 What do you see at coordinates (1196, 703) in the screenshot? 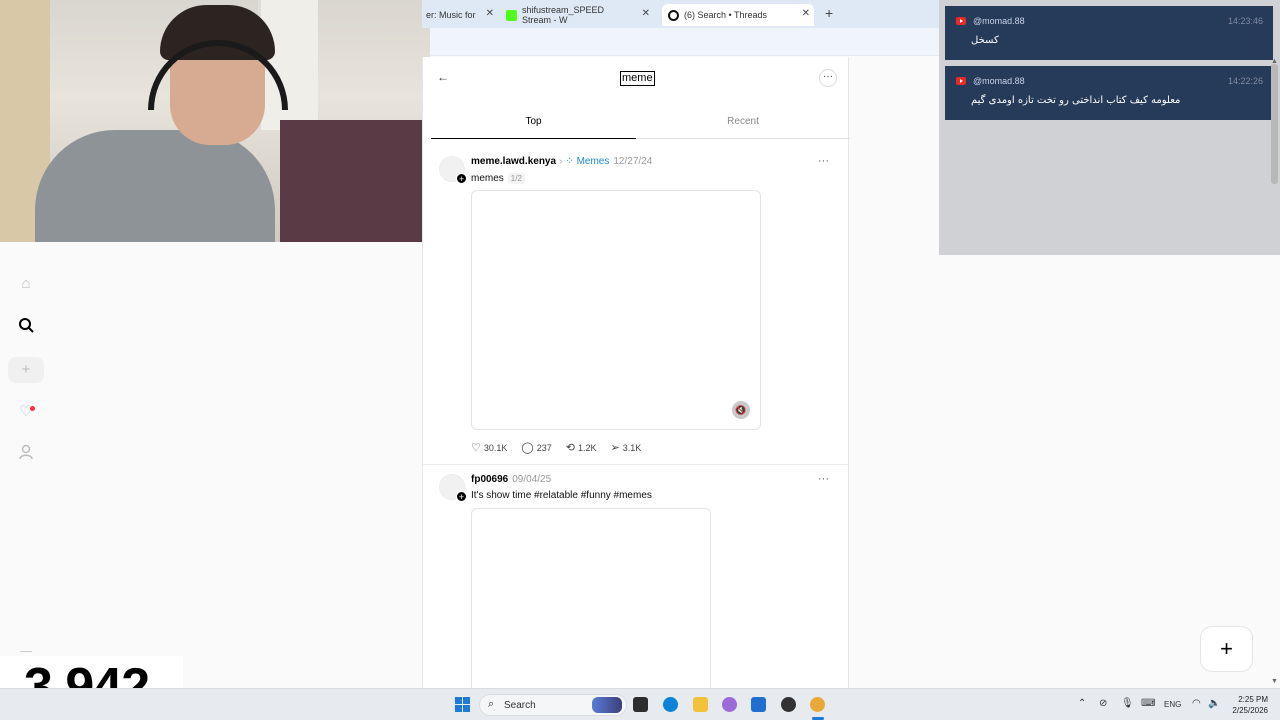
I see `wifi-icon: ◠` at bounding box center [1196, 703].